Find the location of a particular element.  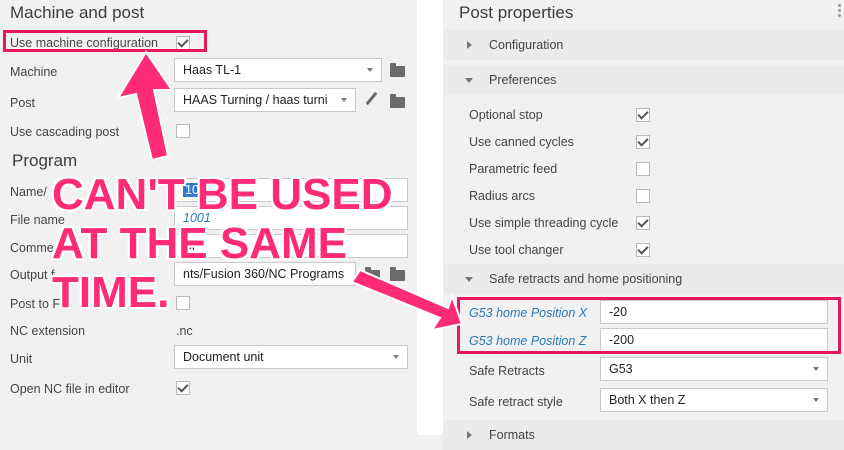

annotation-line-3: TIME. is located at coordinates (111, 292).